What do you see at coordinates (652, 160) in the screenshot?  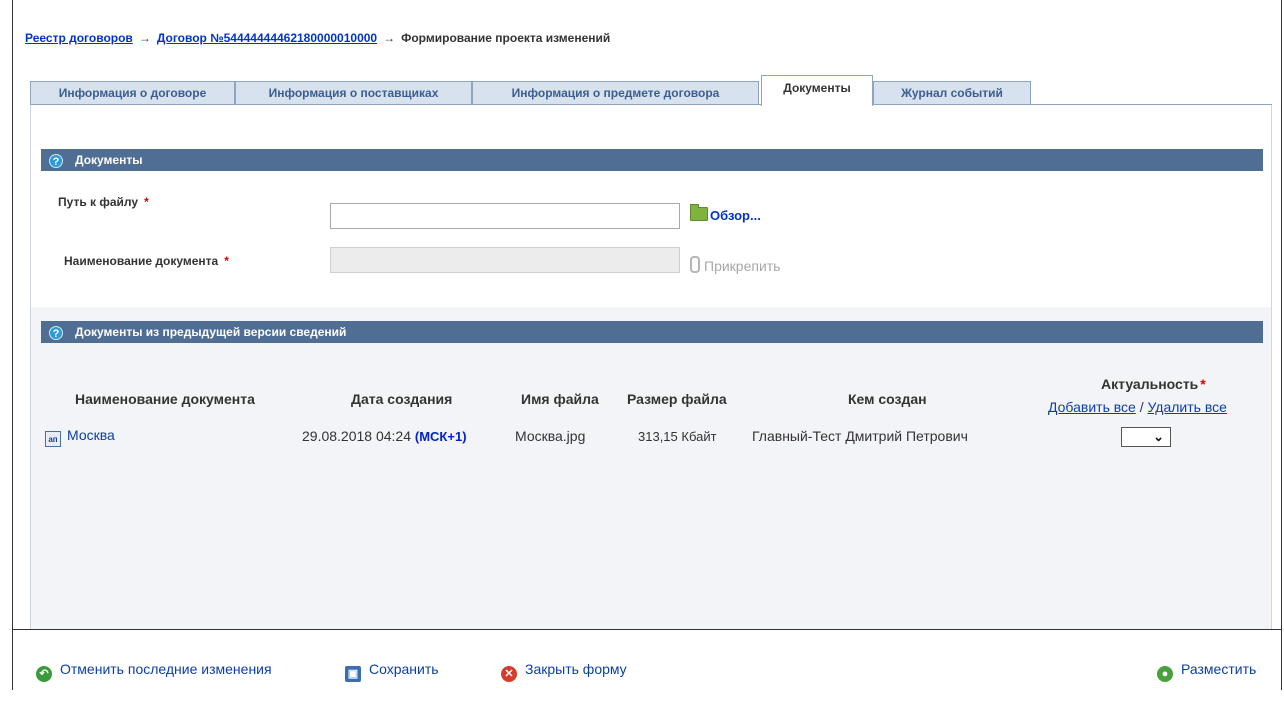 I see `documents-section-header: ? Документы` at bounding box center [652, 160].